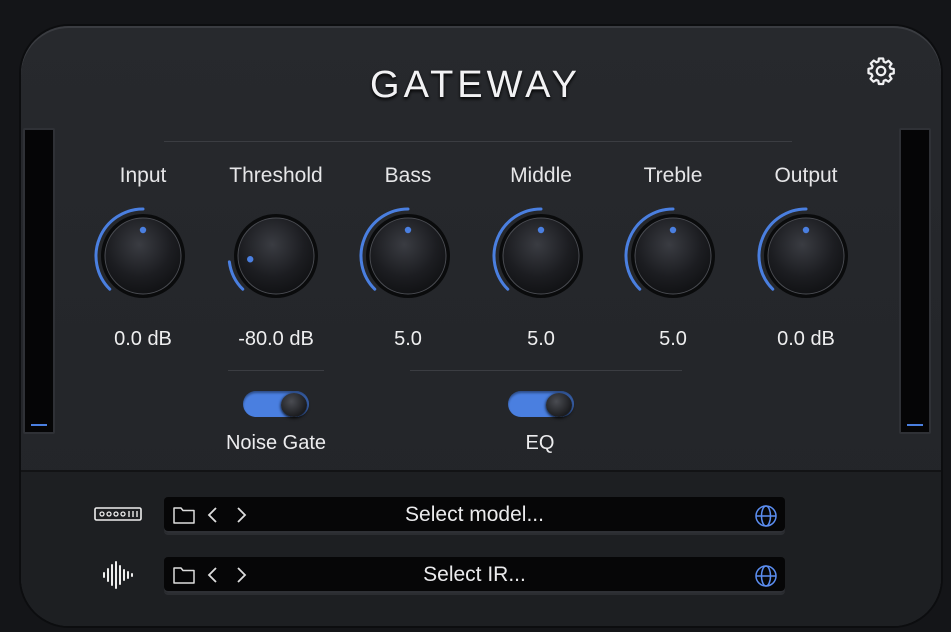  I want to click on app-title: GATEWAY, so click(475, 85).